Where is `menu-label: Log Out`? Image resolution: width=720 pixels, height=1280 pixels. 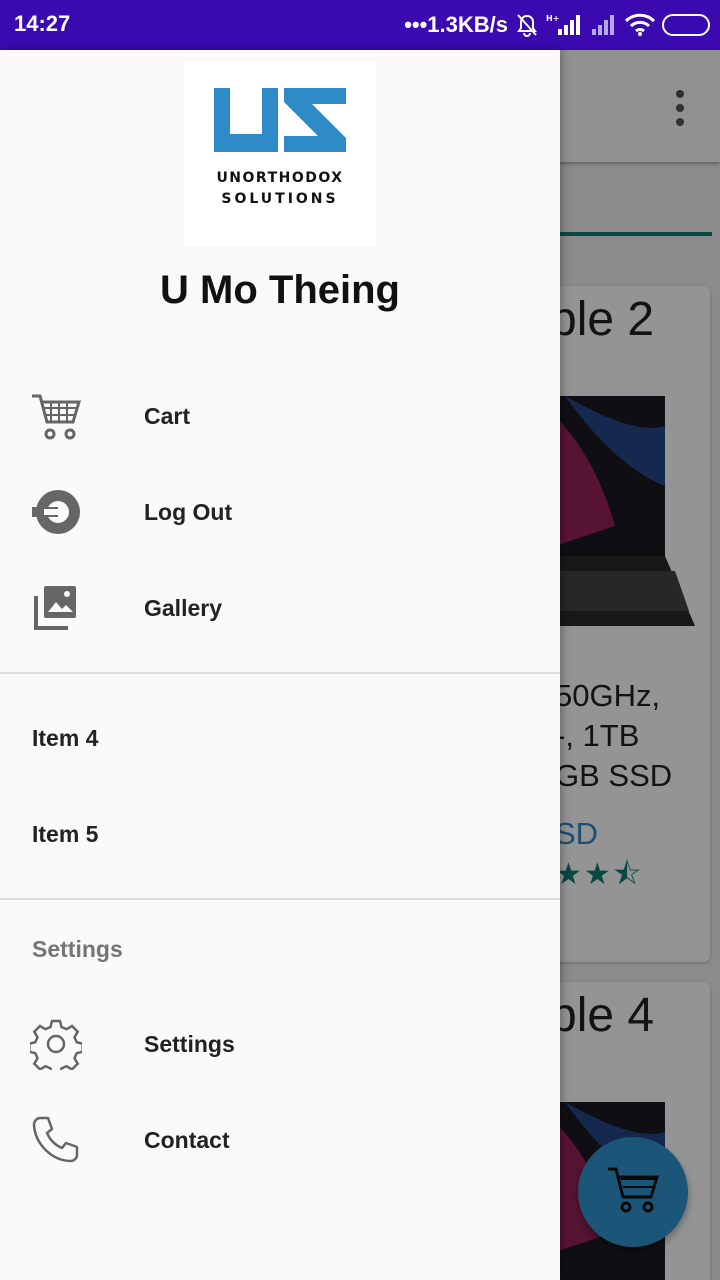 menu-label: Log Out is located at coordinates (188, 511).